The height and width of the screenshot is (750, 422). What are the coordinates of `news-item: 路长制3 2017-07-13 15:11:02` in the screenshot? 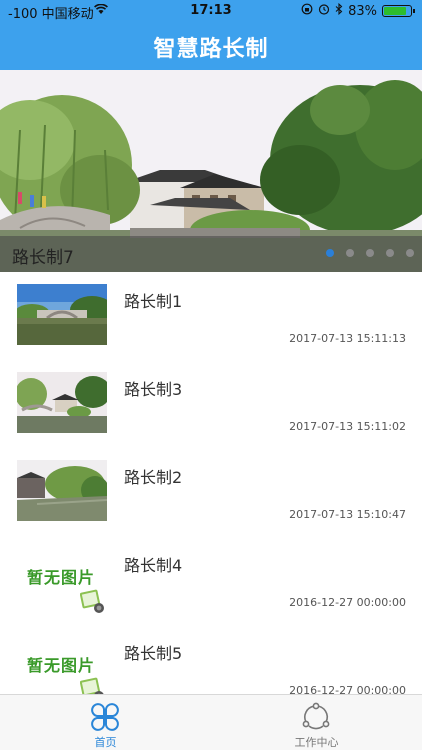 It's located at (211, 404).